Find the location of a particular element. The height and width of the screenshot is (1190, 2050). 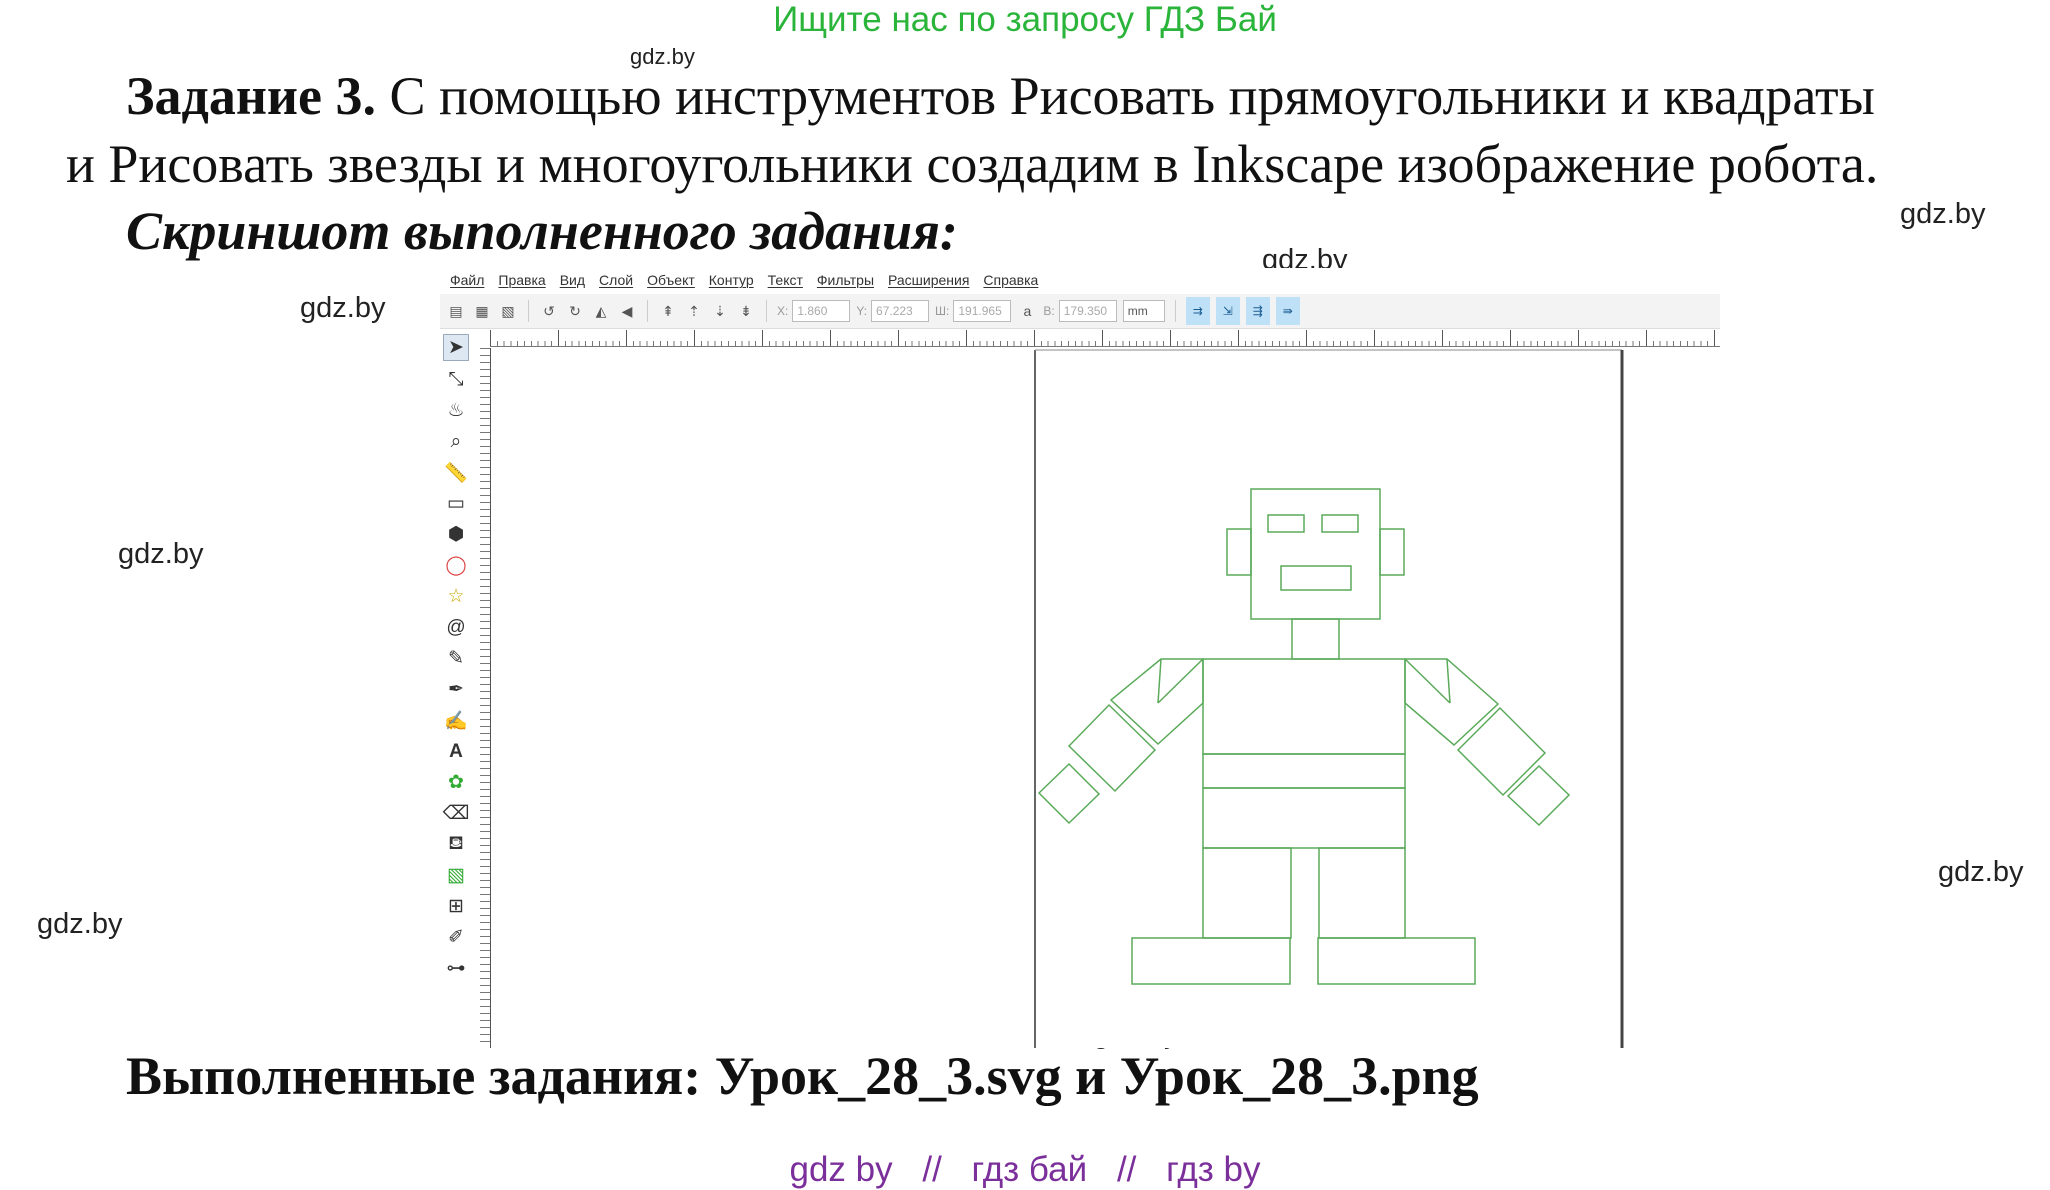

flip-horizontal-icon: ◭ is located at coordinates (601, 311).